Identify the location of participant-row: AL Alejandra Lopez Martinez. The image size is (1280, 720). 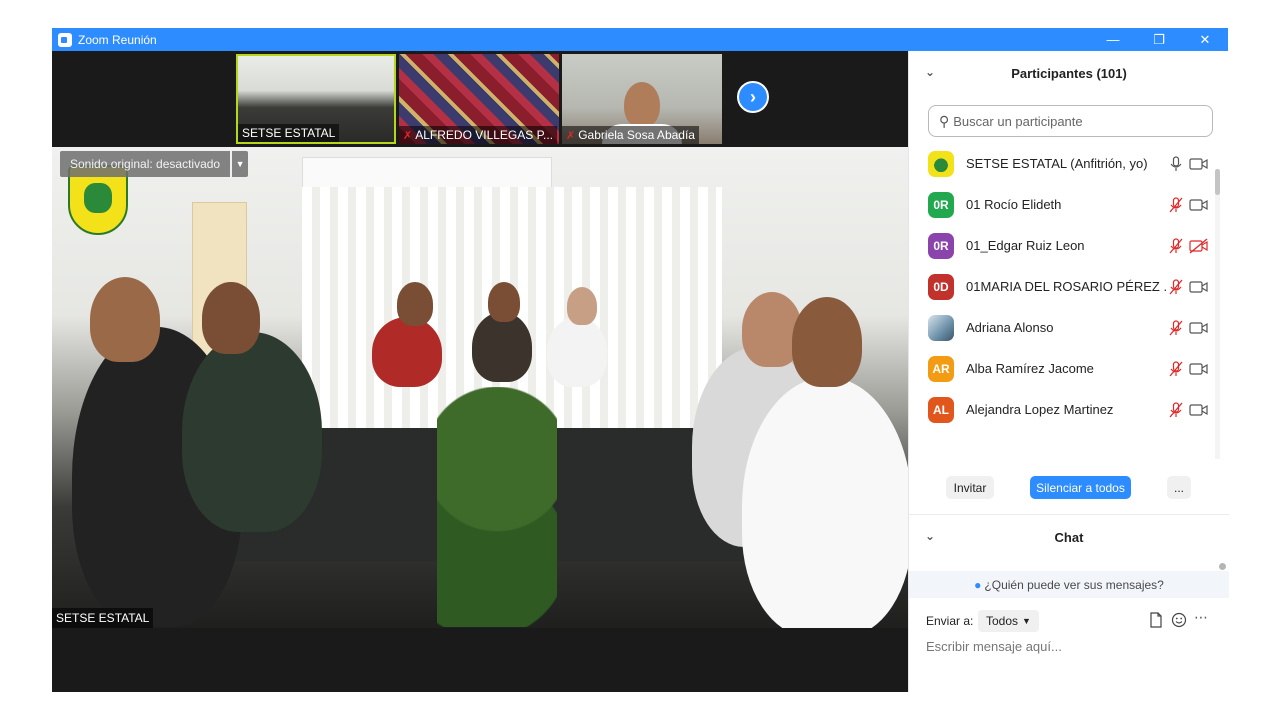
(1064, 409).